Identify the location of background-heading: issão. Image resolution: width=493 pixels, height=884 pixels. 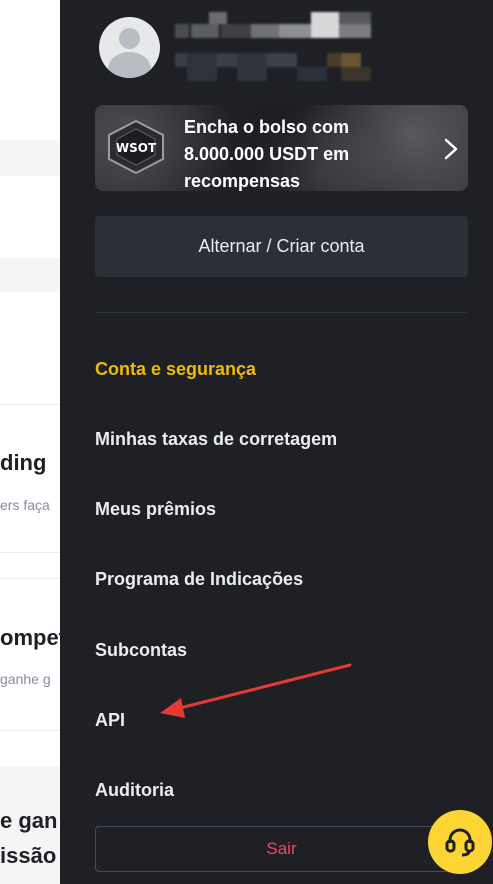
(28, 855).